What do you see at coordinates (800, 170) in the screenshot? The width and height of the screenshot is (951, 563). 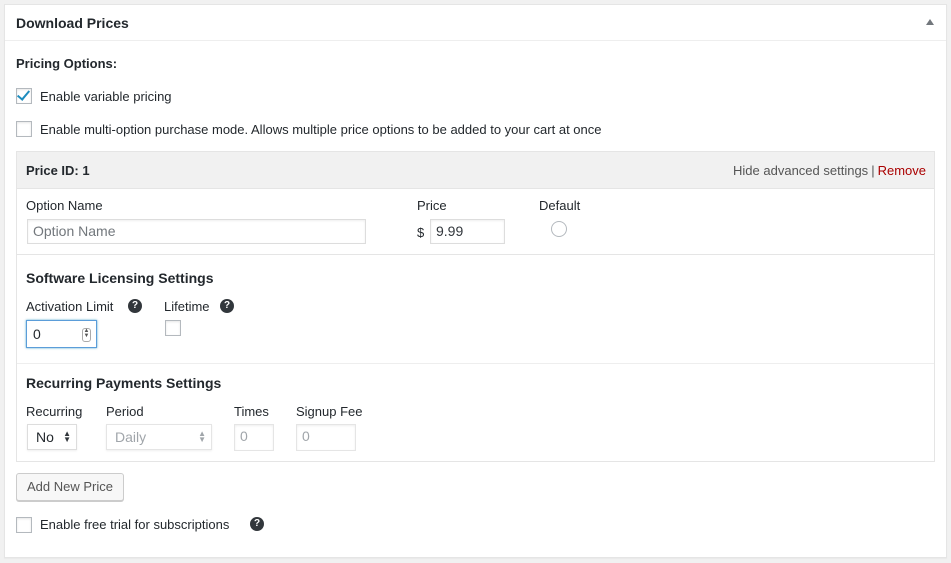 I see `hide-advanced-link: Hide advanced settings` at bounding box center [800, 170].